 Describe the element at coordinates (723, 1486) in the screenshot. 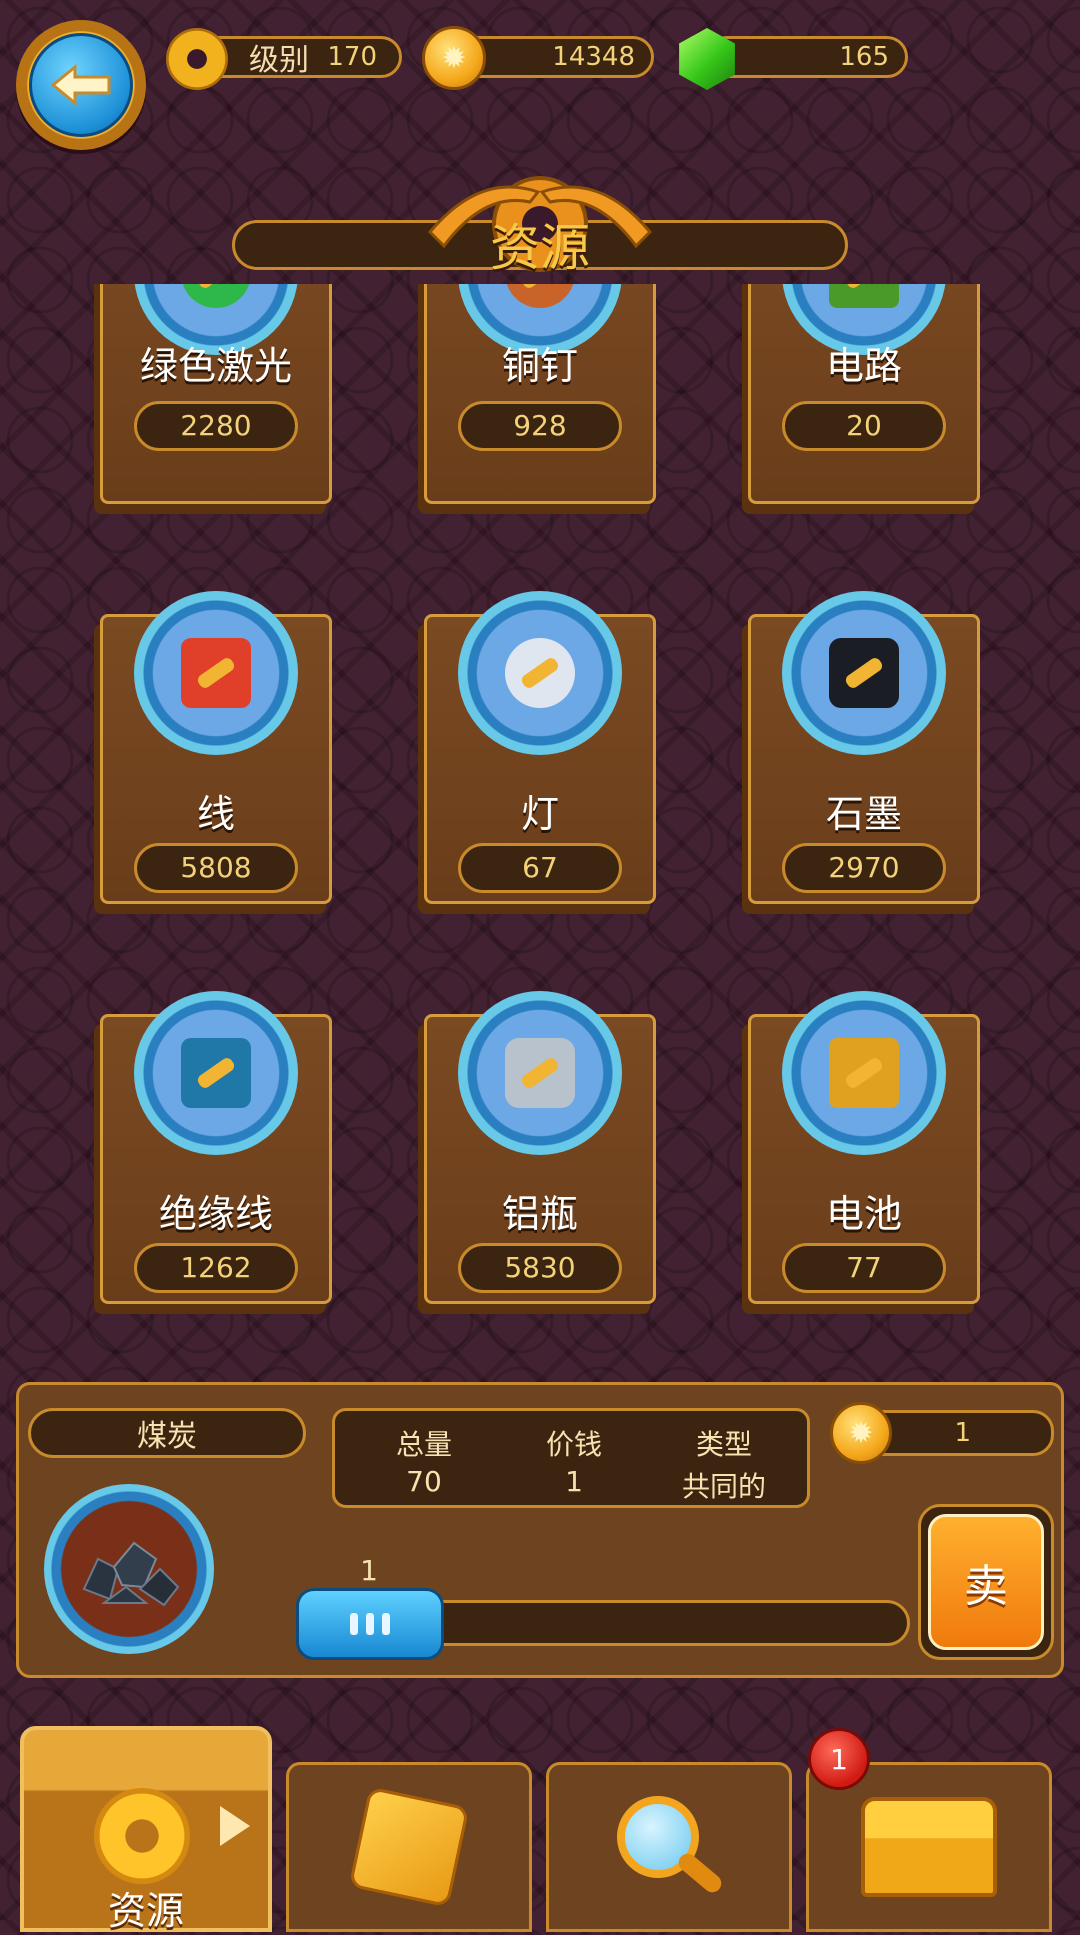

I see `stat-type-value: 共同的` at that location.